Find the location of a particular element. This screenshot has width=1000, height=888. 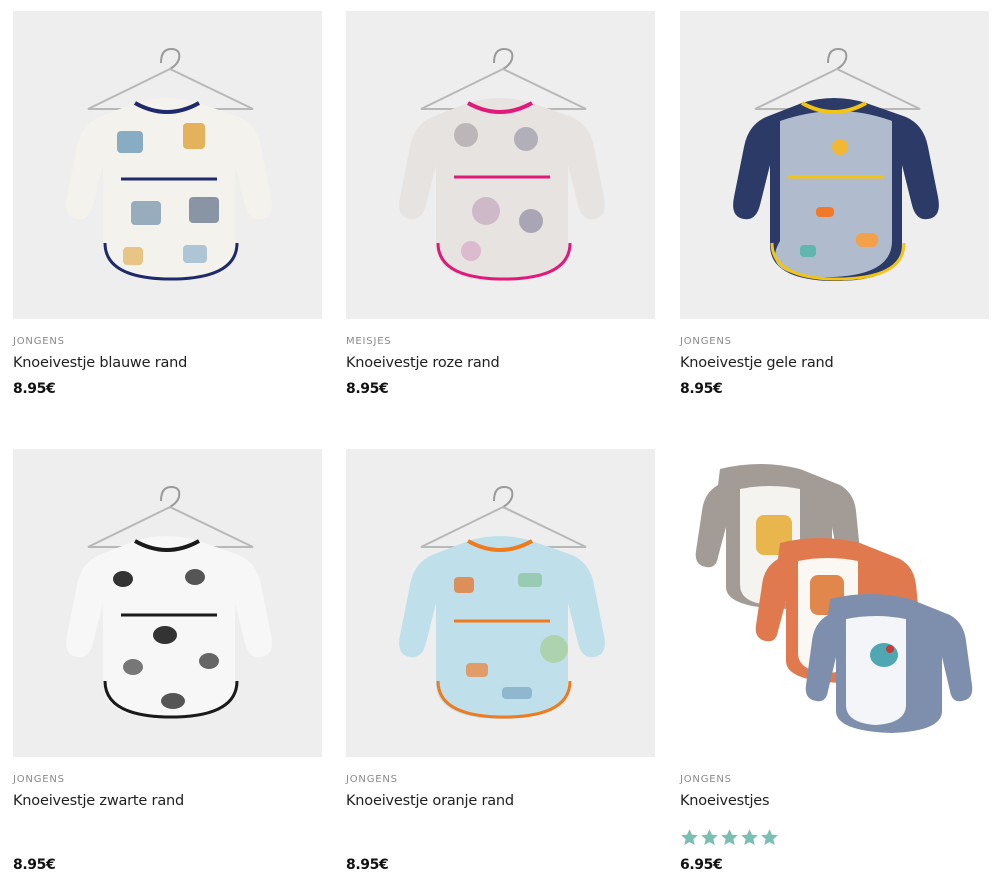

product-card: JONGENS Knoeivestjes 6.95€ is located at coordinates (834, 661).